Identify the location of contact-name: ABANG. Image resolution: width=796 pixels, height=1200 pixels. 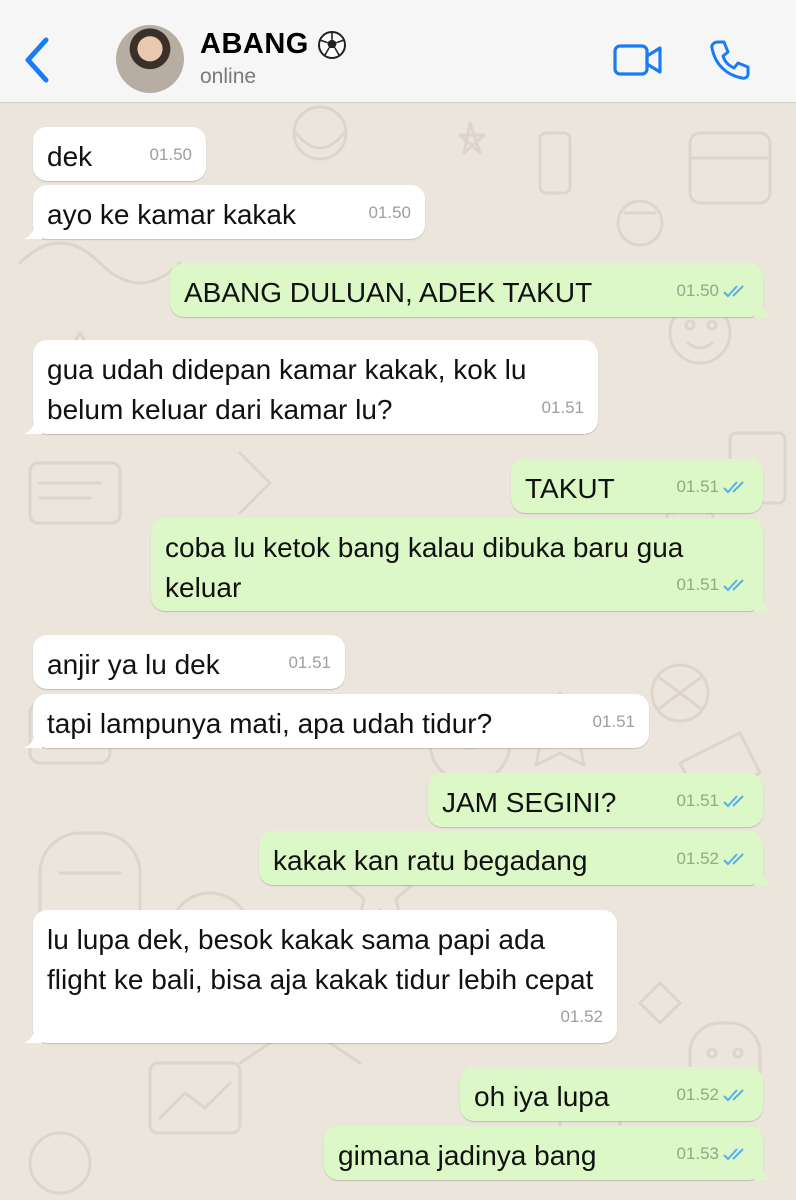
(273, 44).